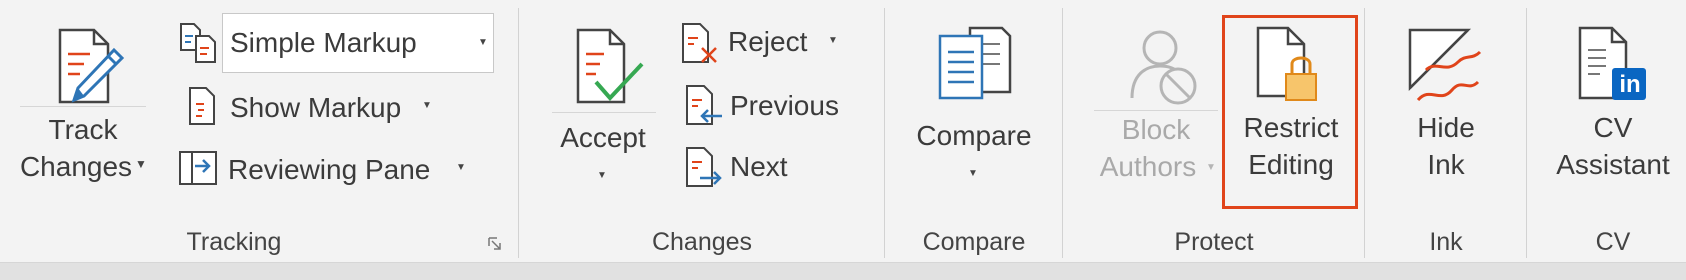  What do you see at coordinates (202, 106) in the screenshot?
I see `show-markup-icon` at bounding box center [202, 106].